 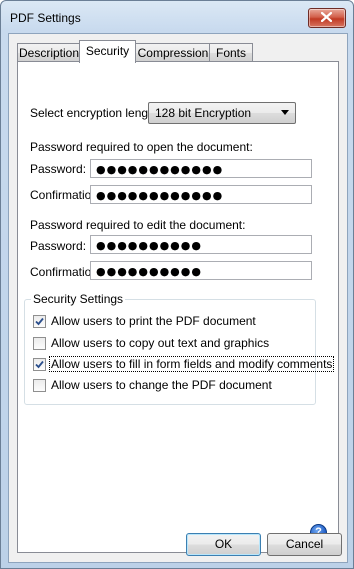 I want to click on tab-description: Description, so click(x=49, y=52).